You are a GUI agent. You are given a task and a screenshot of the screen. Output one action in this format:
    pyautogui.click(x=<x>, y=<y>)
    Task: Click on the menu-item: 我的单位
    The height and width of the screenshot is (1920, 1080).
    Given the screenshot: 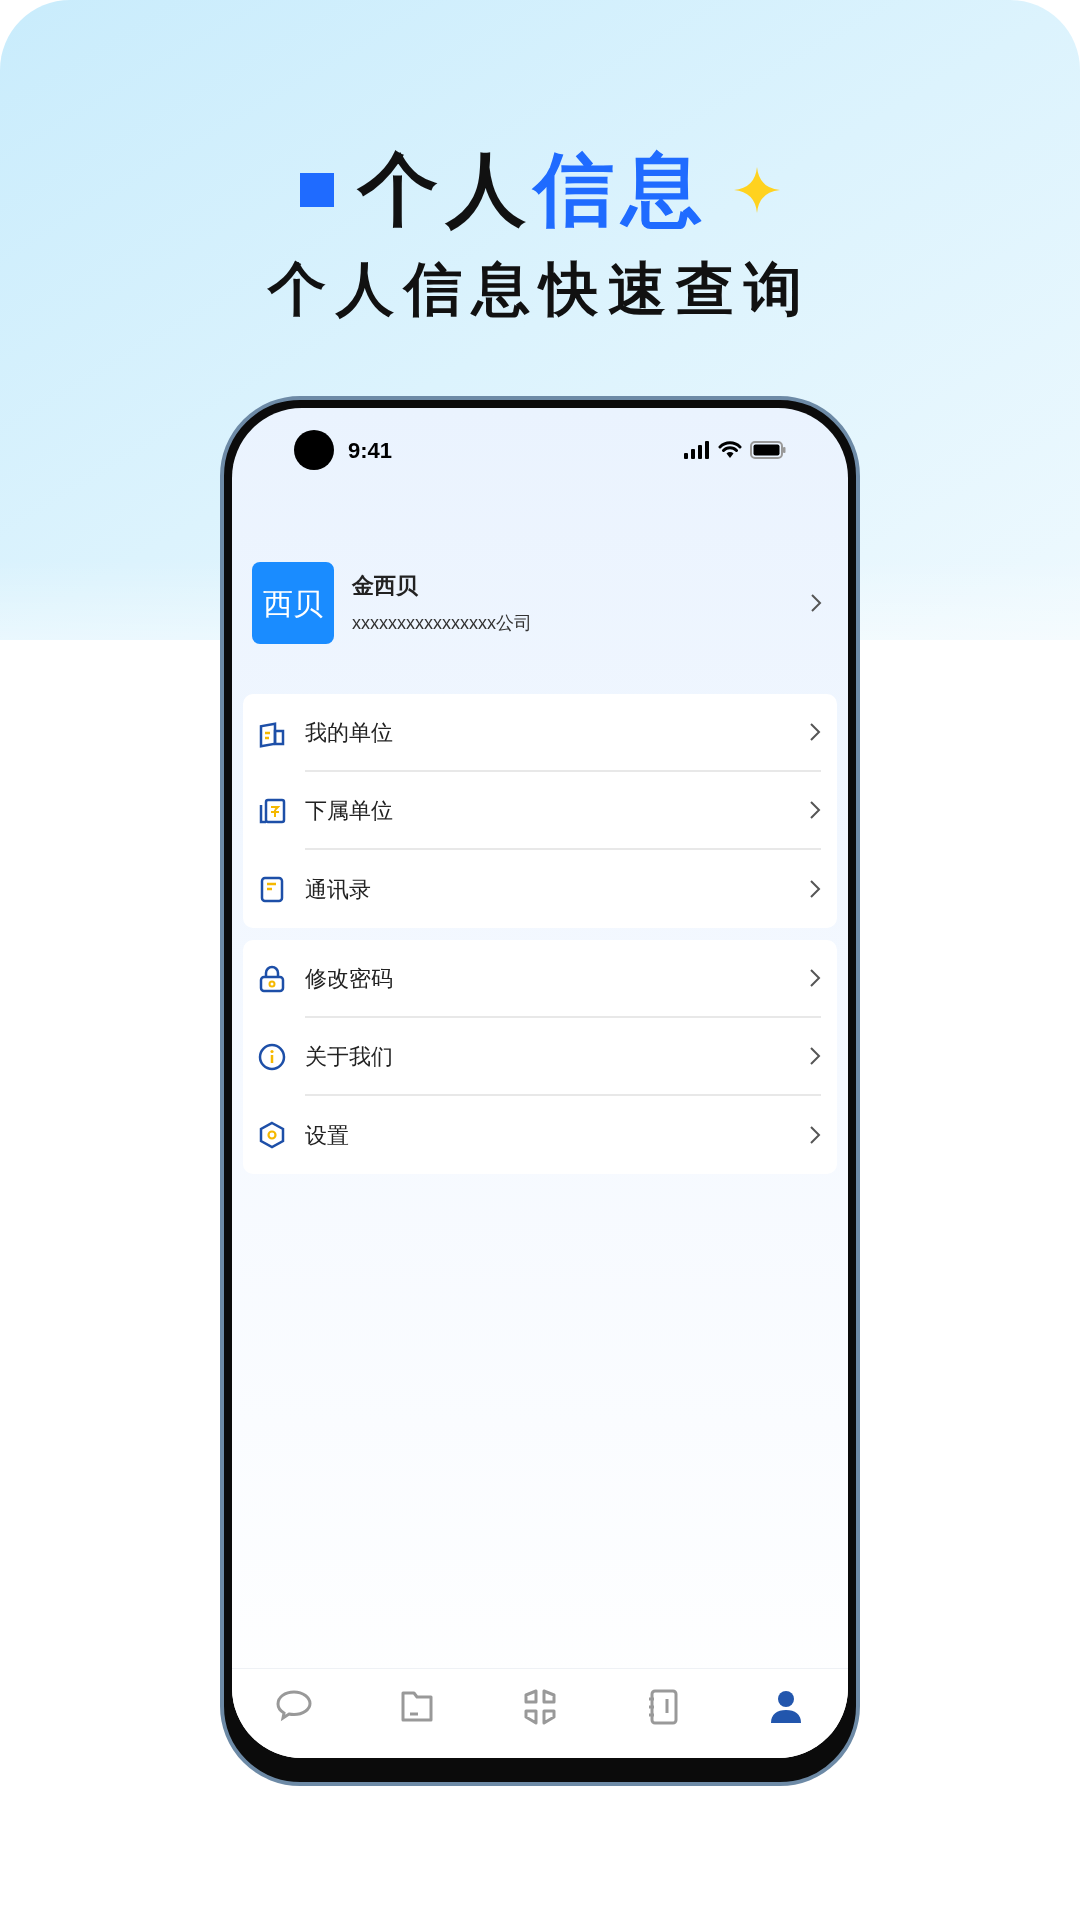 What is the action you would take?
    pyautogui.click(x=540, y=733)
    